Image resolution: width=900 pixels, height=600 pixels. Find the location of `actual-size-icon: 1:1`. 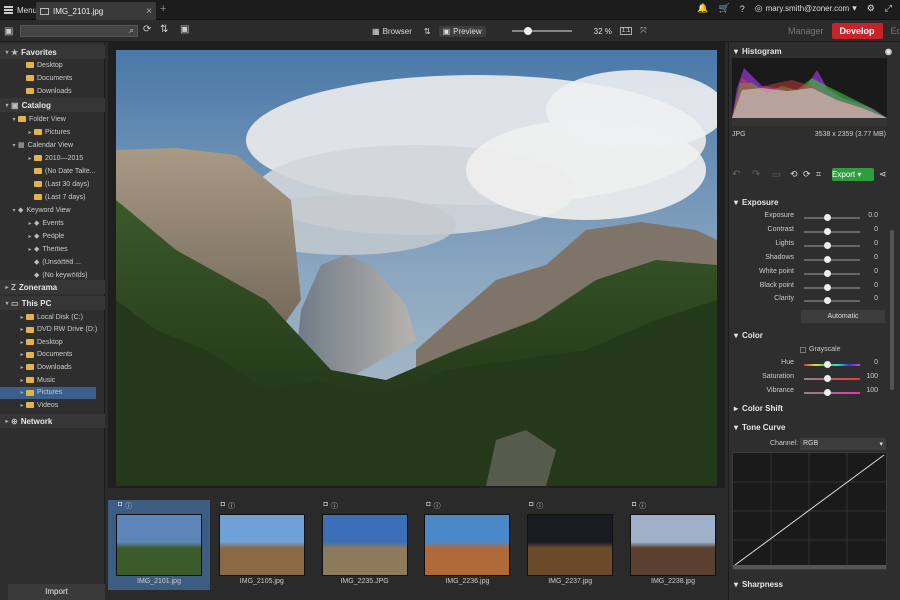

actual-size-icon: 1:1 is located at coordinates (626, 31).